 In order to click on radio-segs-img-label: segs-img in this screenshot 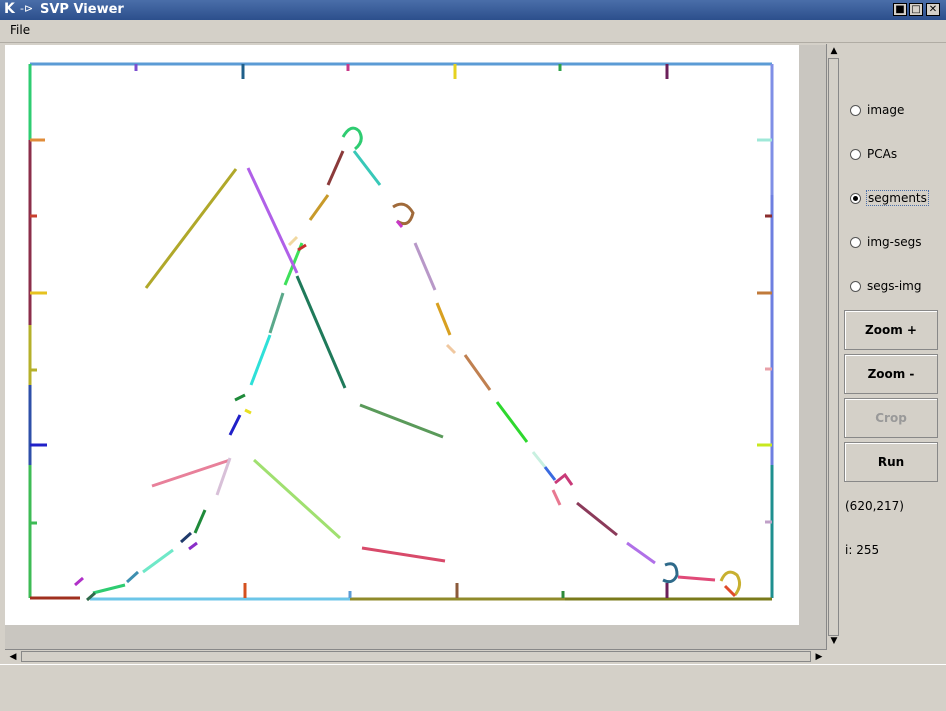, I will do `click(894, 286)`.